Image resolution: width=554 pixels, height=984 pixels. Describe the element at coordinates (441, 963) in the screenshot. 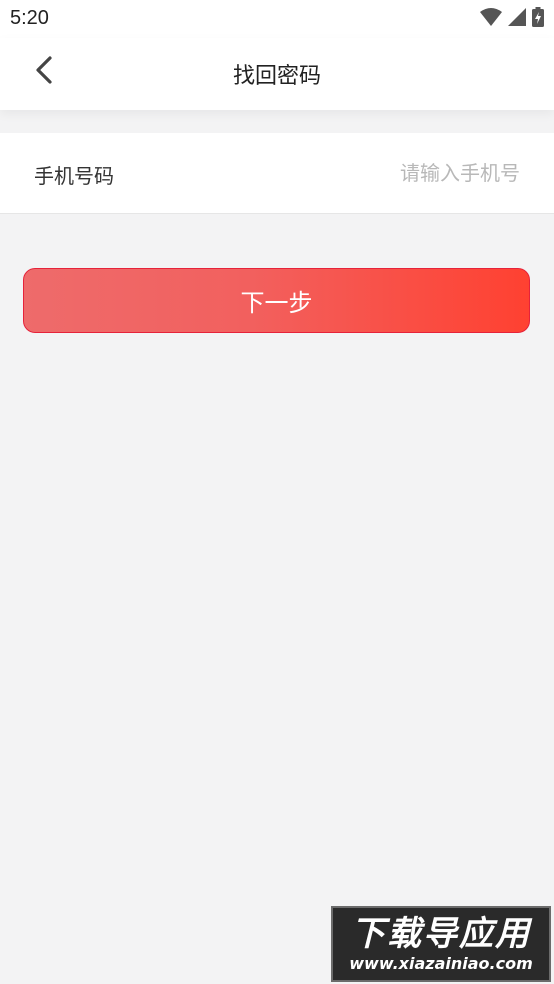

I see `watermark-sub-text: www.xiazainiao.com` at that location.